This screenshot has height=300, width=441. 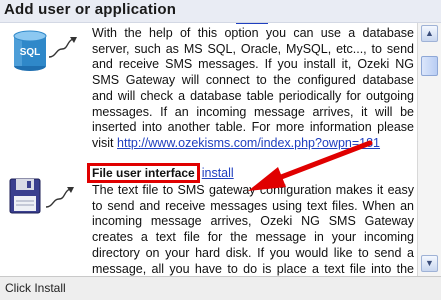 I want to click on install-link: install, so click(x=218, y=173).